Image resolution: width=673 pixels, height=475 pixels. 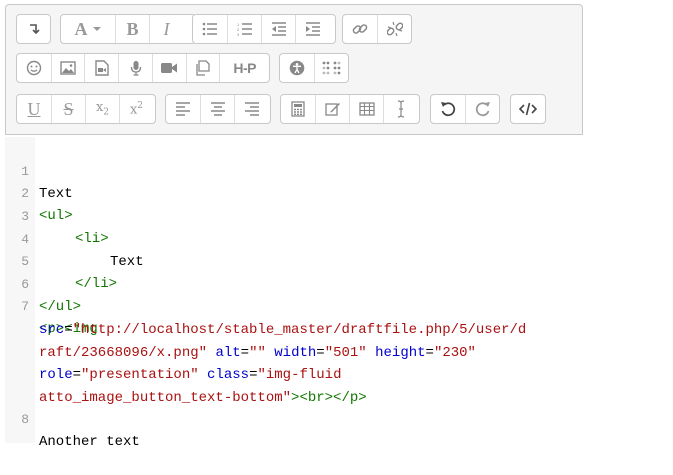 I want to click on outdent-icon, so click(x=278, y=29).